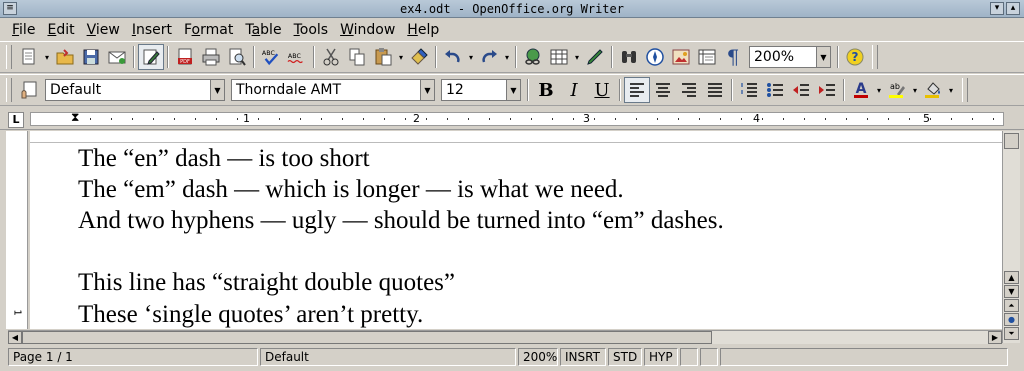 This screenshot has height=371, width=1024. What do you see at coordinates (583, 357) in the screenshot?
I see `insert-mode-indicator: INSRT` at bounding box center [583, 357].